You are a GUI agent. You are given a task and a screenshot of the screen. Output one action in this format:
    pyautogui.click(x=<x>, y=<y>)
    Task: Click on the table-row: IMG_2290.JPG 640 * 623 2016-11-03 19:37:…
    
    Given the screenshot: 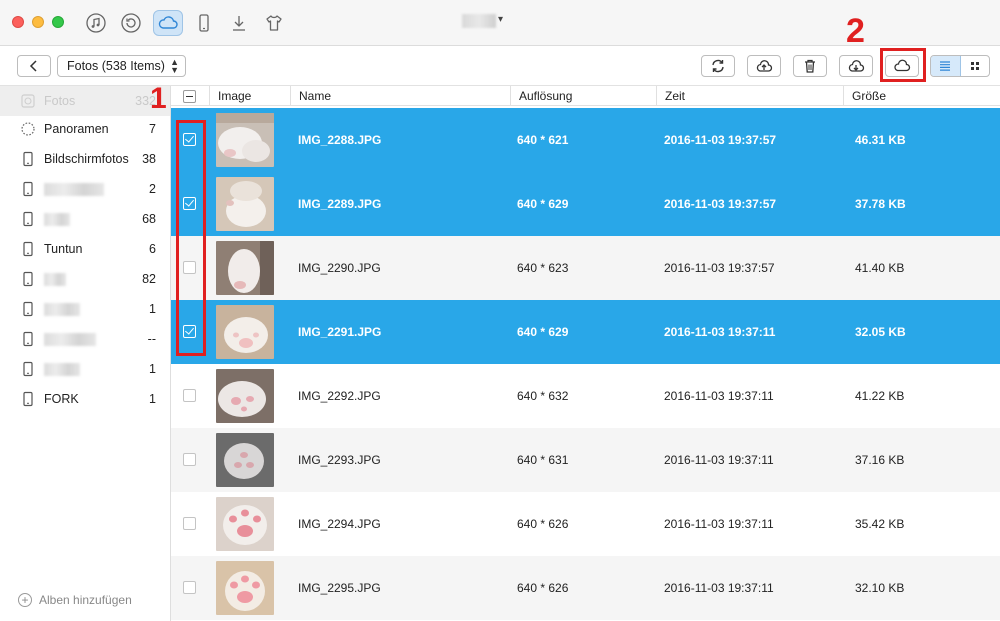 What is the action you would take?
    pyautogui.click(x=585, y=268)
    